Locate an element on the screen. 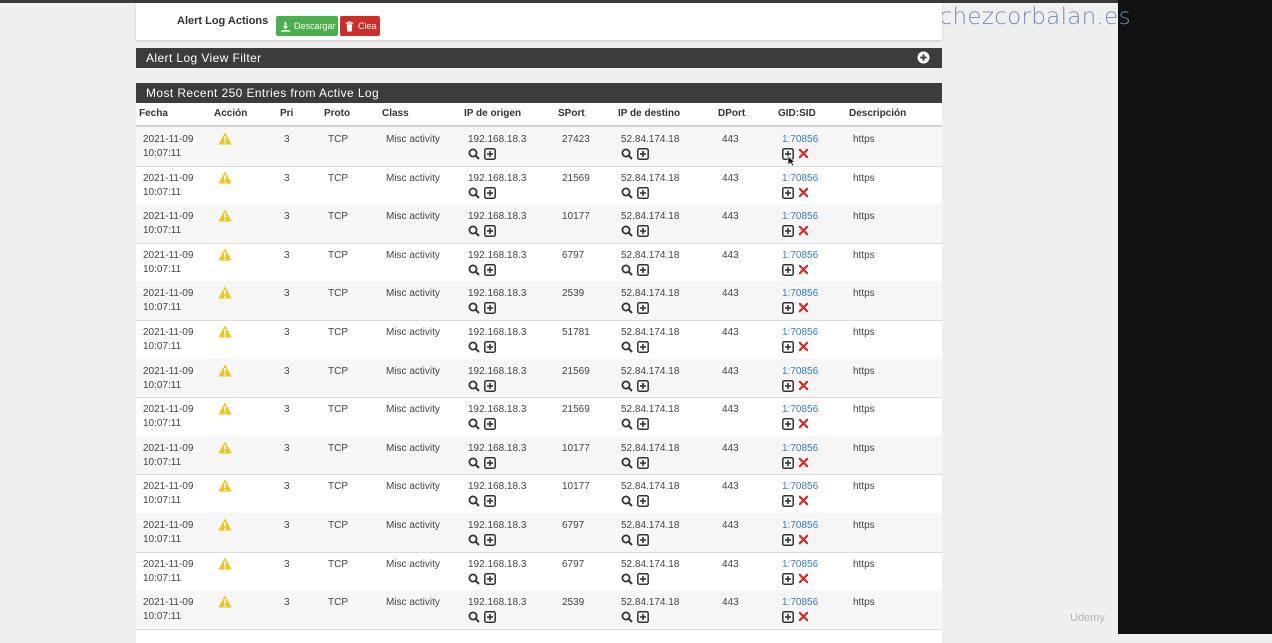 This screenshot has height=643, width=1272. alert-log-view-filter-heading: Alert Log View Filter is located at coordinates (539, 58).